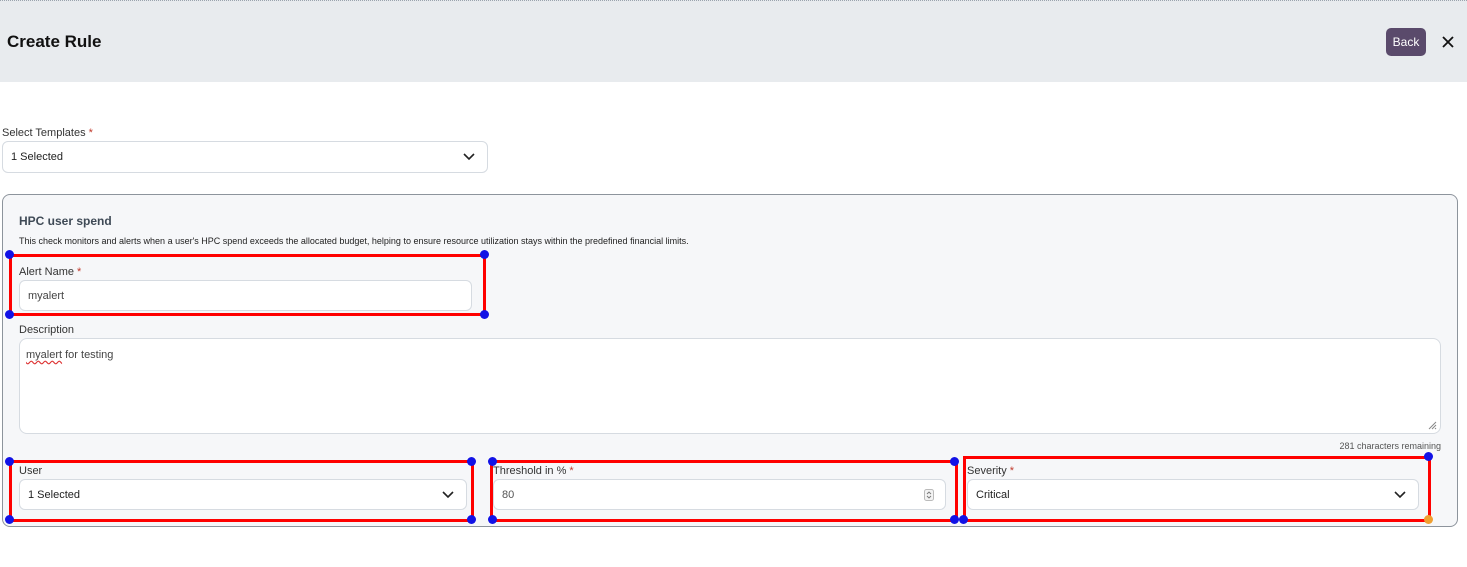  Describe the element at coordinates (46, 295) in the screenshot. I see `alert-name-value: myalert` at that location.